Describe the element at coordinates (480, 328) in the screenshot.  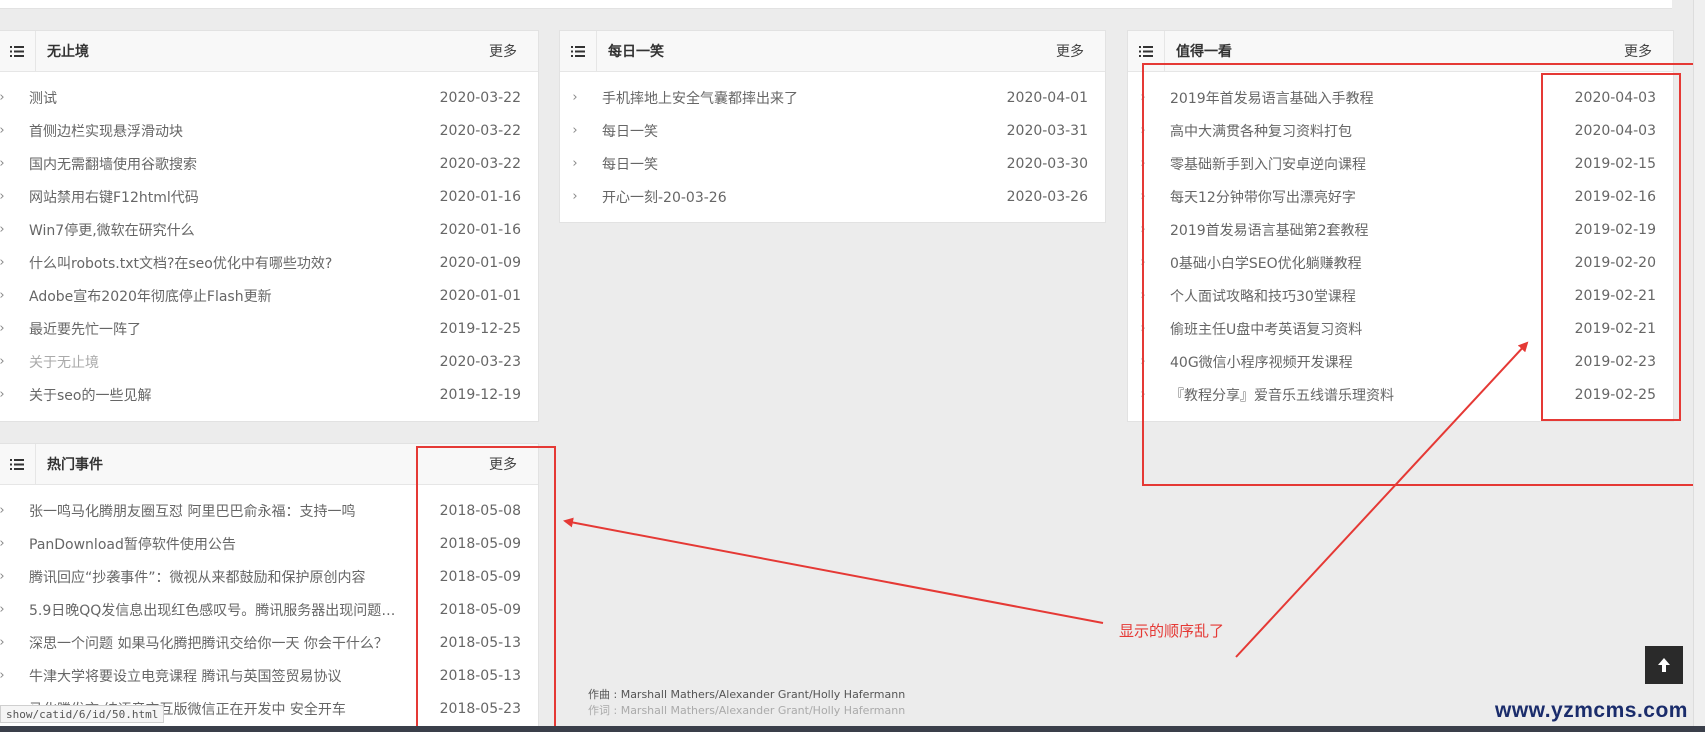
I see `item-date: 2019-12-25` at that location.